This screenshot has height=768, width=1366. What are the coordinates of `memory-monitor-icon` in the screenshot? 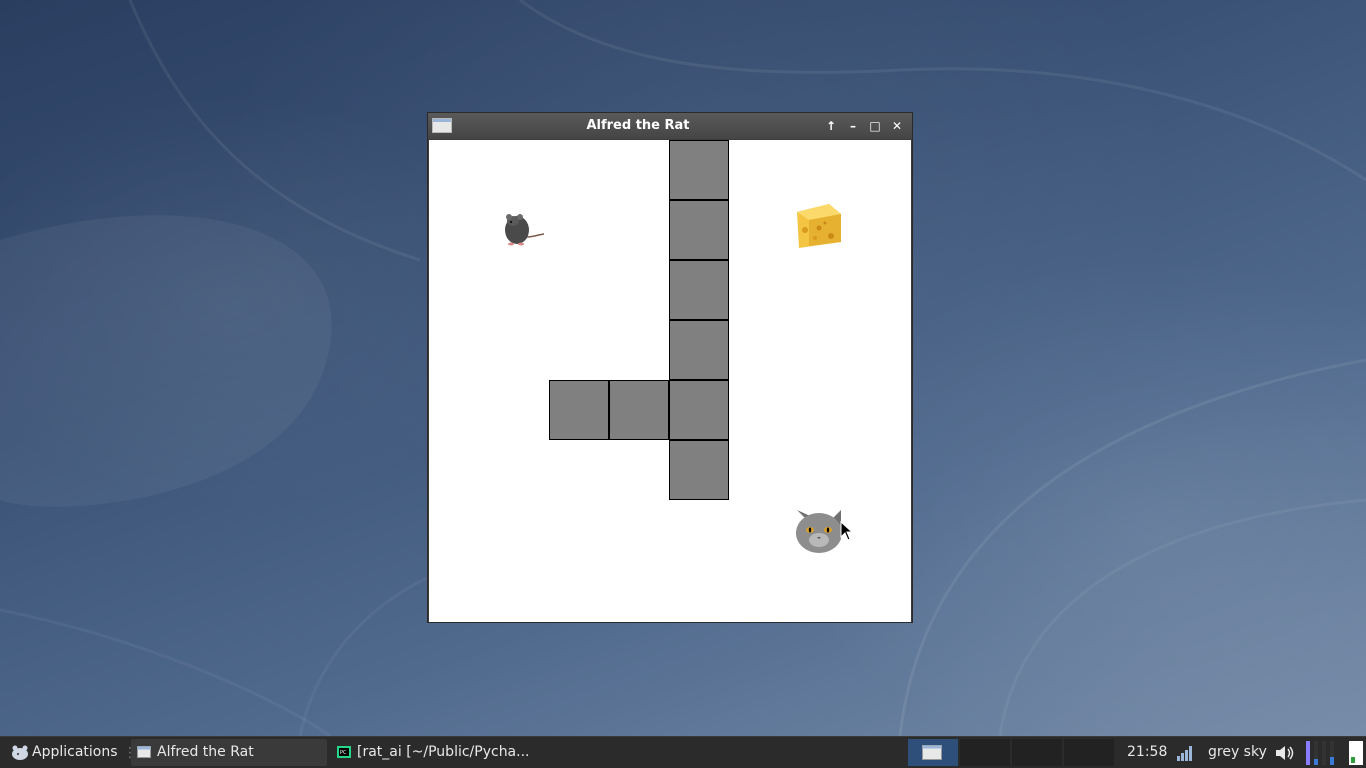 It's located at (1356, 753).